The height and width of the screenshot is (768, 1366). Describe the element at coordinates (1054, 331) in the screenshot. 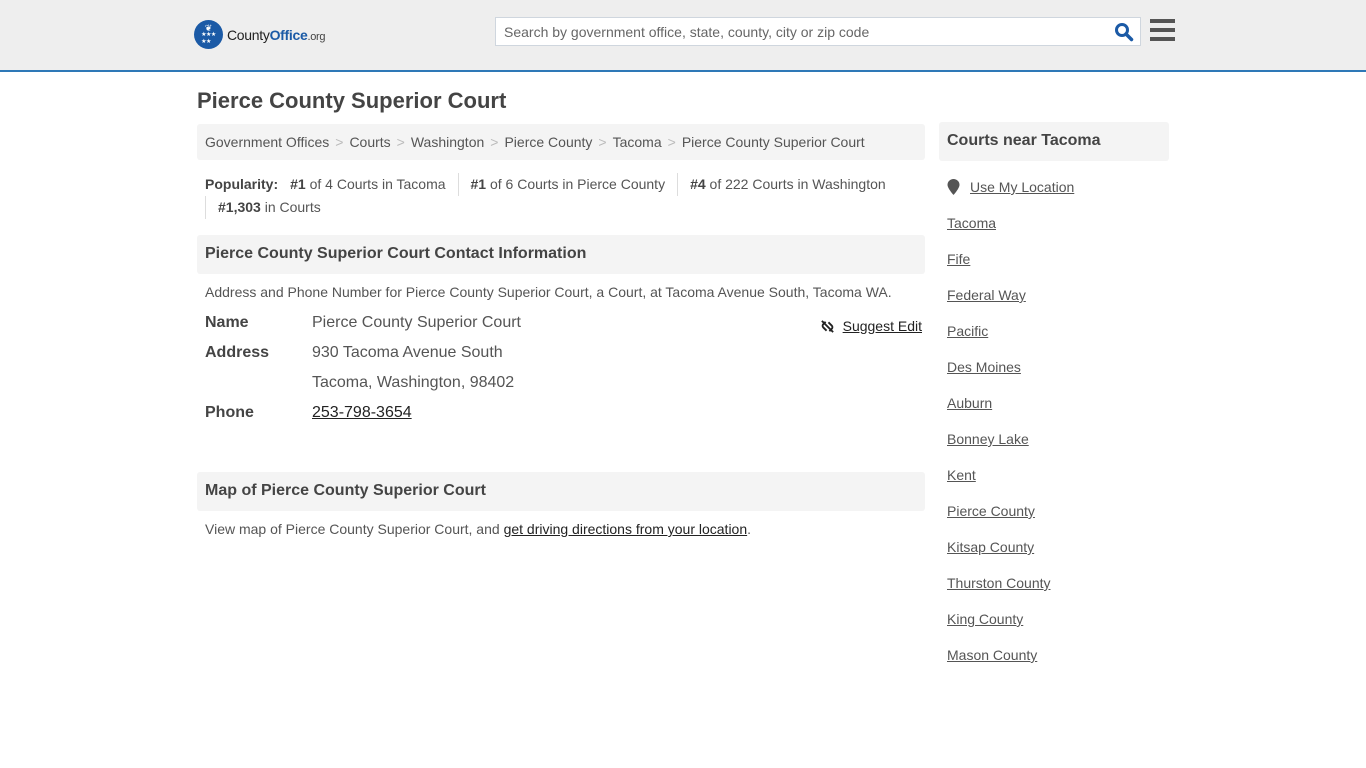

I see `list-item: Pacific` at that location.